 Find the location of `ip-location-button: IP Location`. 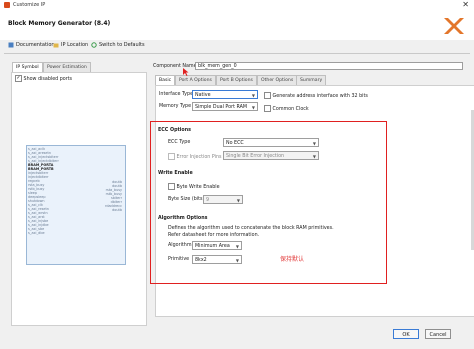

ip-location-button: IP Location is located at coordinates (70, 45).